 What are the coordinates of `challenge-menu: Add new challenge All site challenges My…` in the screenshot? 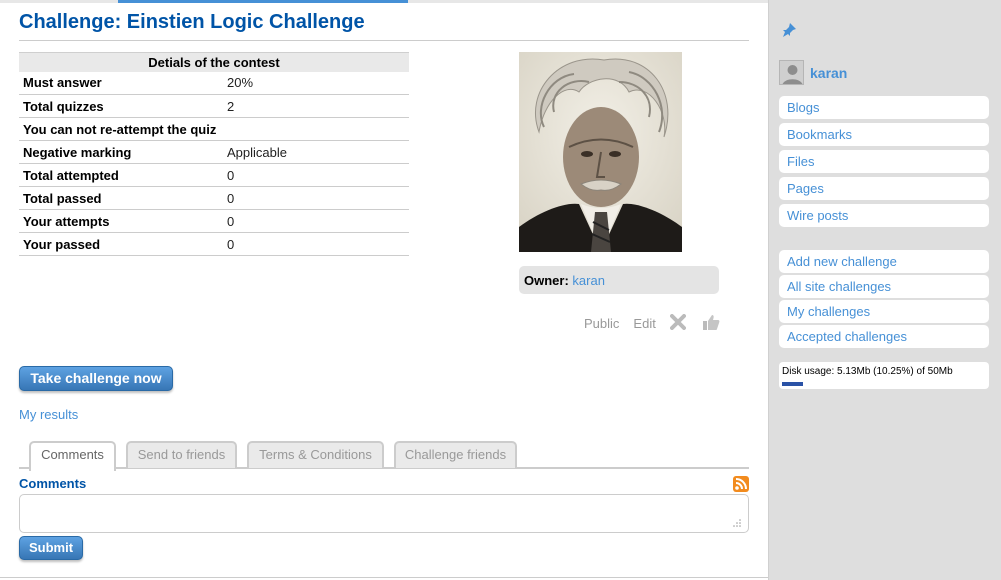 It's located at (884, 300).